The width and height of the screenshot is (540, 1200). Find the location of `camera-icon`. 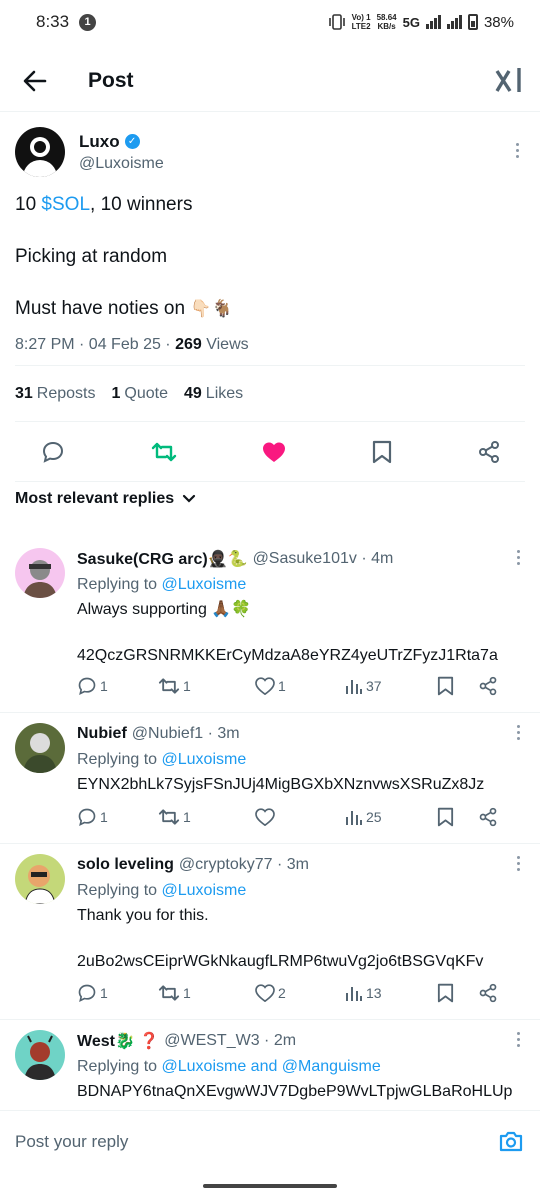

camera-icon is located at coordinates (511, 1141).